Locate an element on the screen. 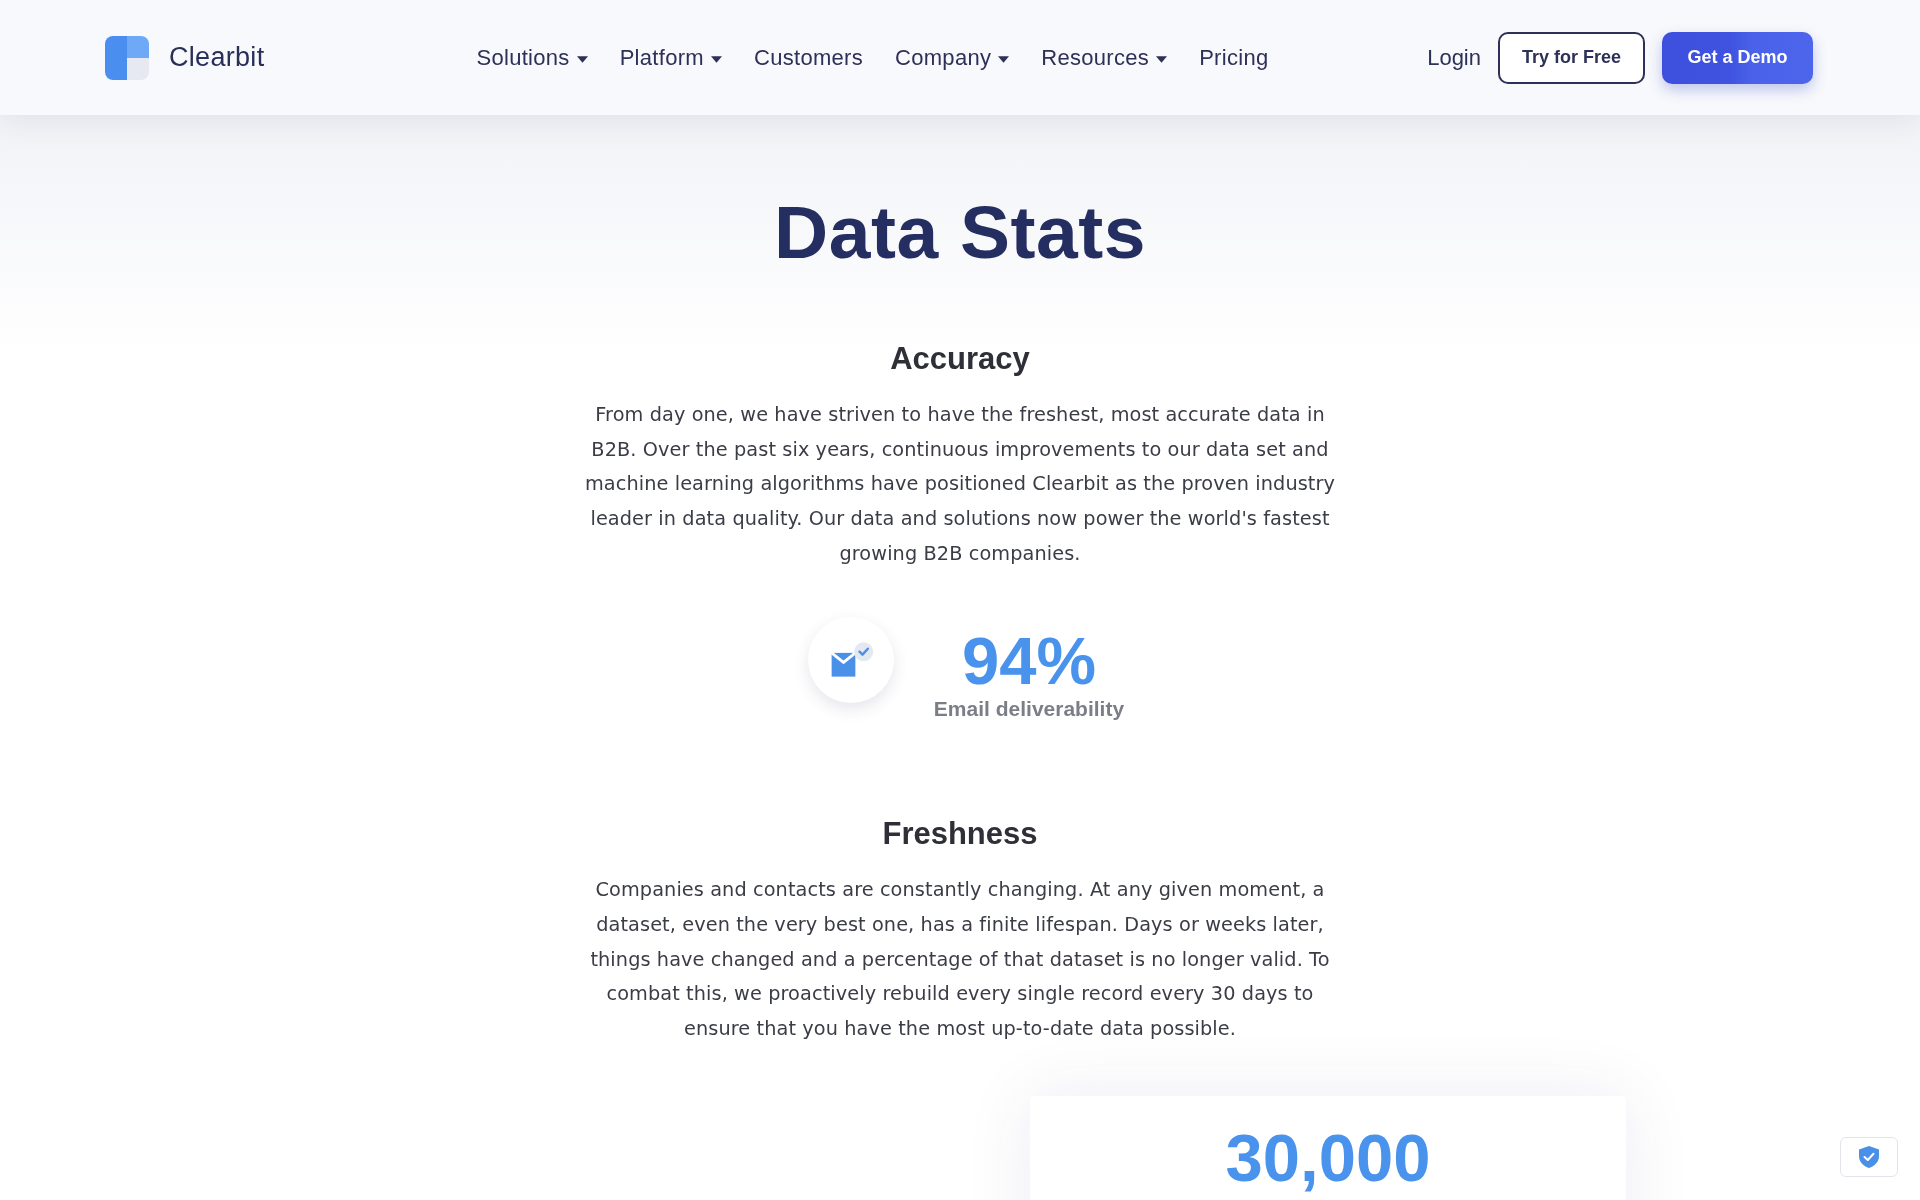  nav-link: Company is located at coordinates (952, 57).